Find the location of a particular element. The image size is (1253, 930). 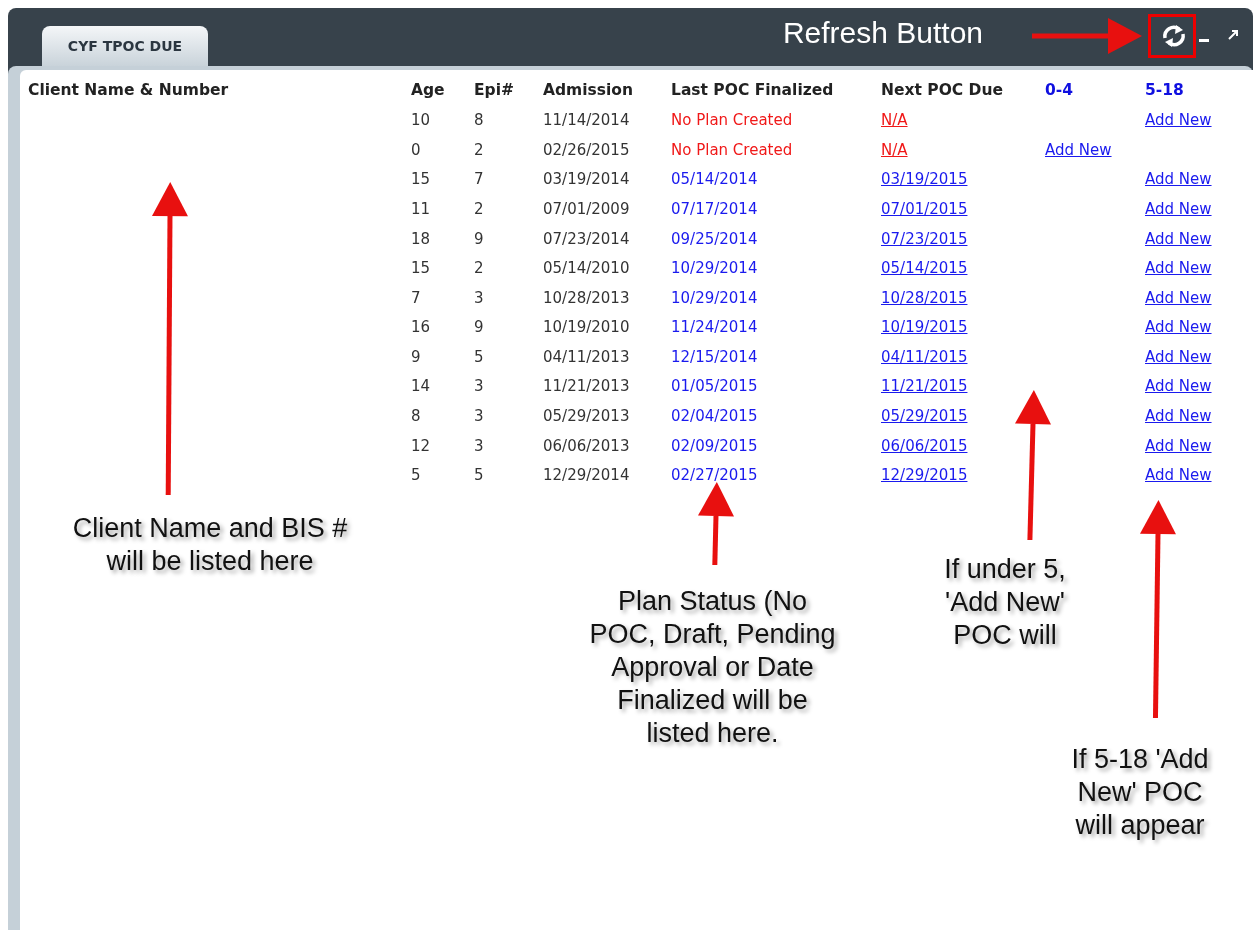

table-cell-text: 14 is located at coordinates (421, 387).